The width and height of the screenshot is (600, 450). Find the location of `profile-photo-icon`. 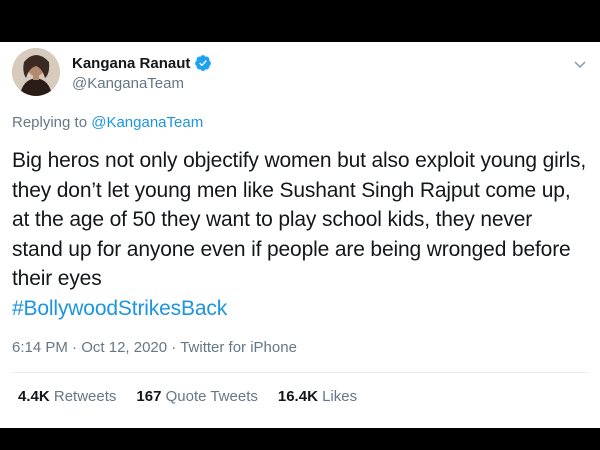

profile-photo-icon is located at coordinates (36, 72).